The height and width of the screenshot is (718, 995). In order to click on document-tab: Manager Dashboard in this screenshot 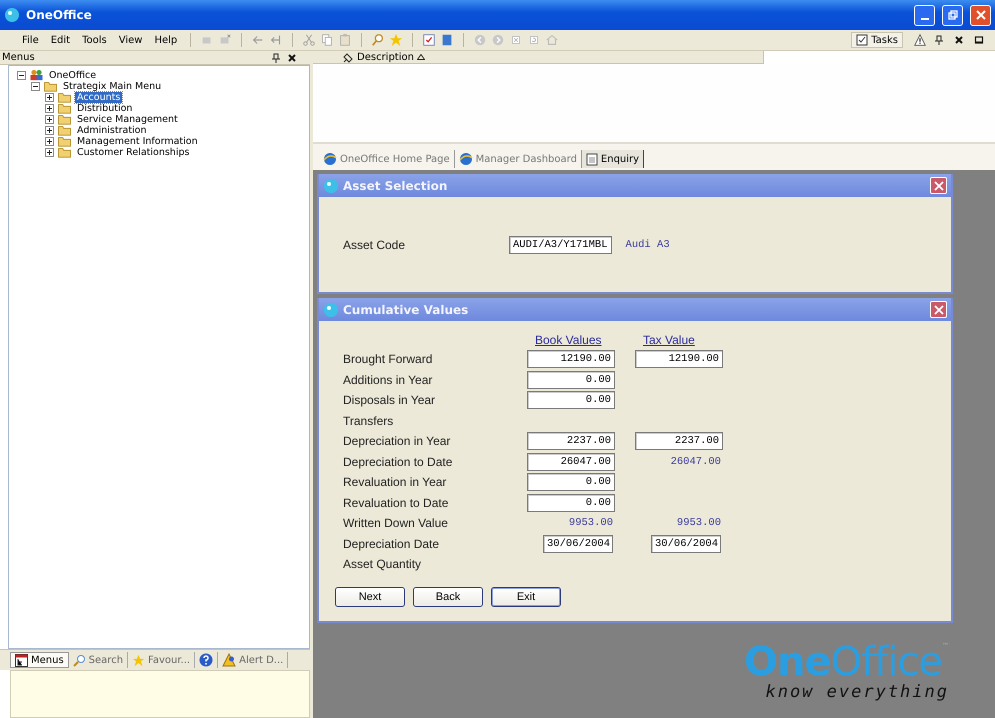, I will do `click(518, 159)`.